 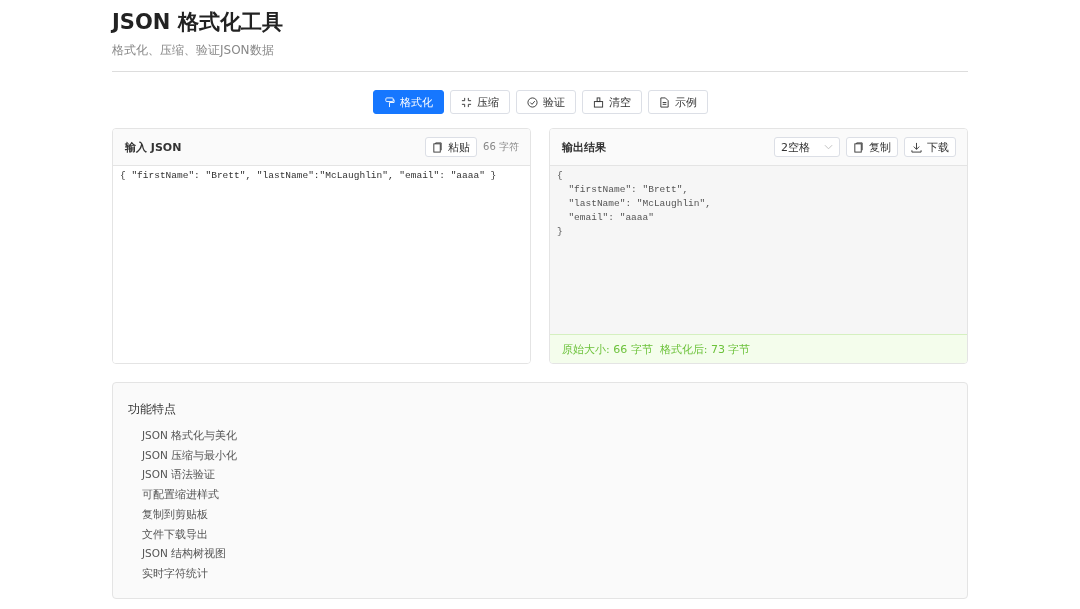 What do you see at coordinates (189, 435) in the screenshot?
I see `feature-item: JSON 格式化与美化` at bounding box center [189, 435].